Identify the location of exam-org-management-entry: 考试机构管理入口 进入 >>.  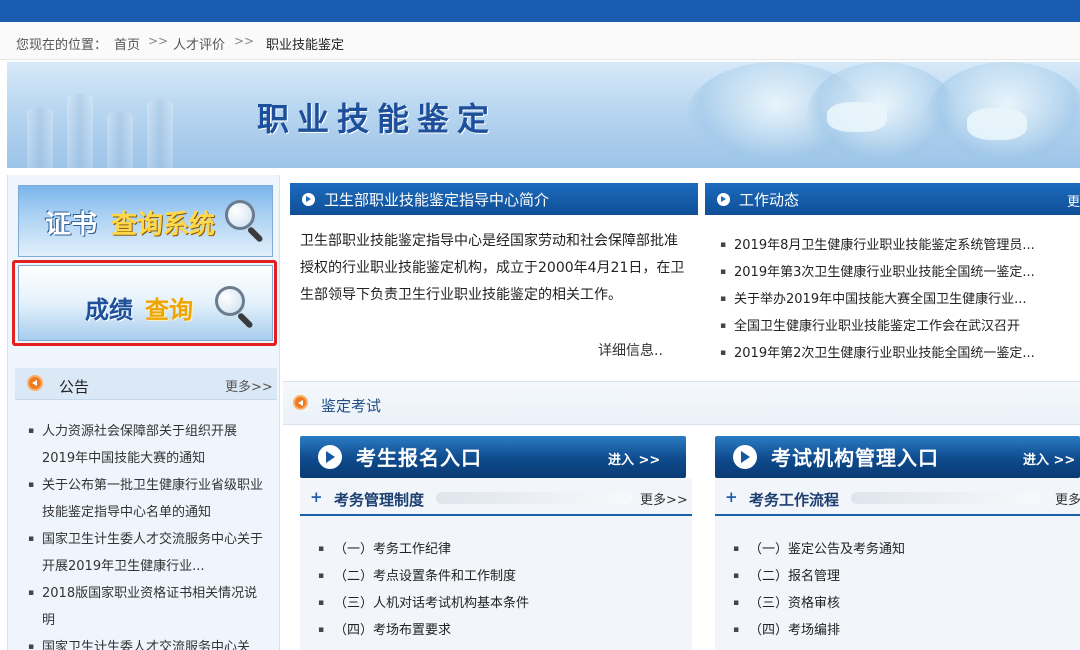
(897, 457).